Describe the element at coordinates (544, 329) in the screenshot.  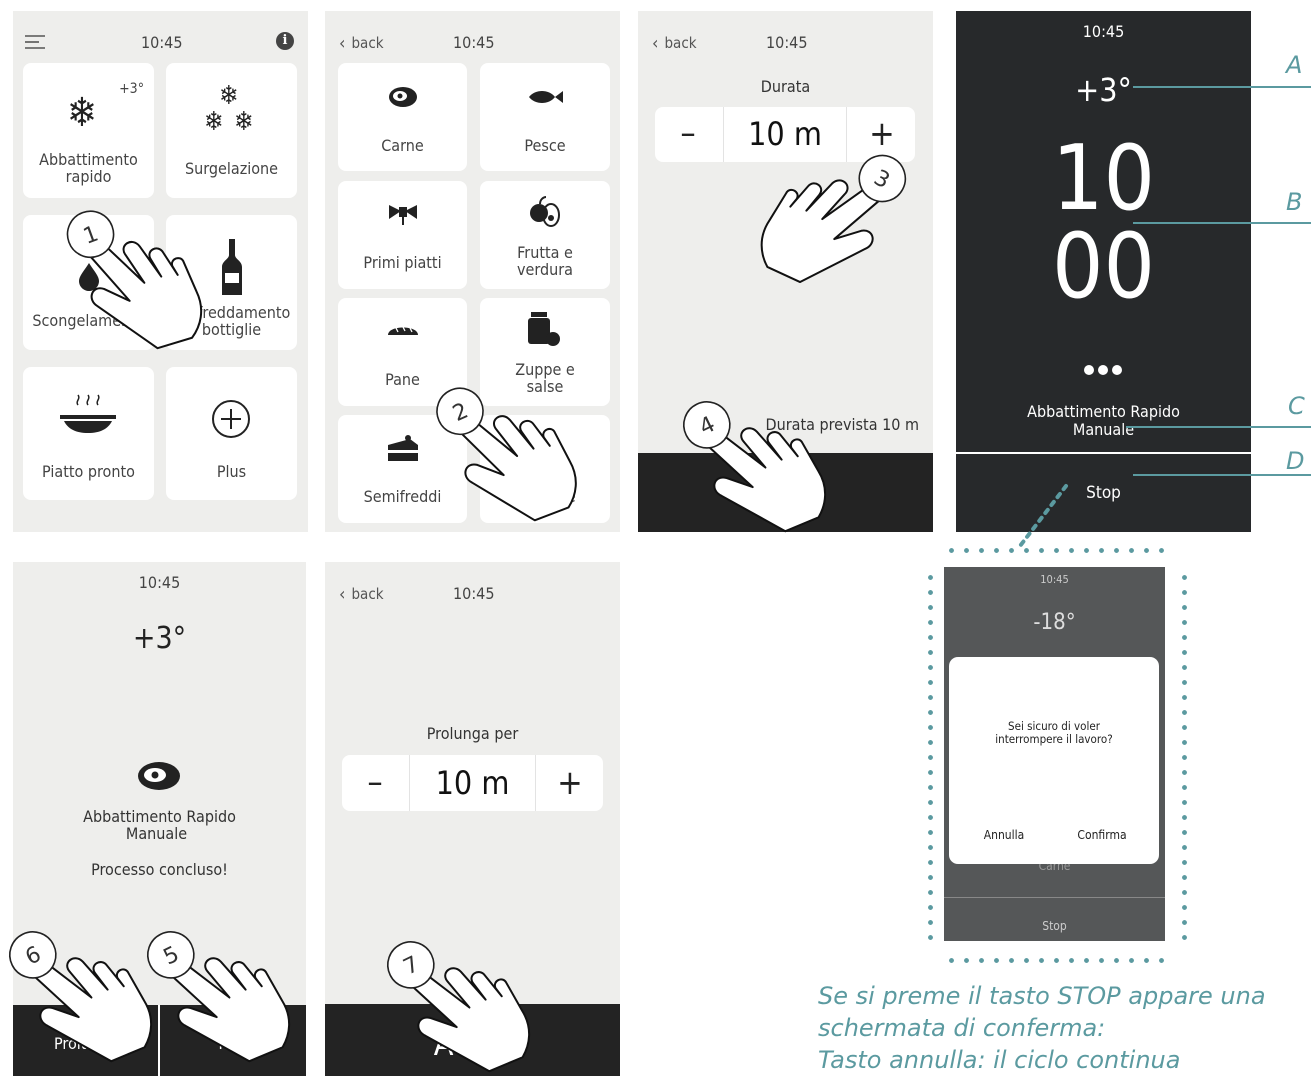
I see `jar-icon` at that location.